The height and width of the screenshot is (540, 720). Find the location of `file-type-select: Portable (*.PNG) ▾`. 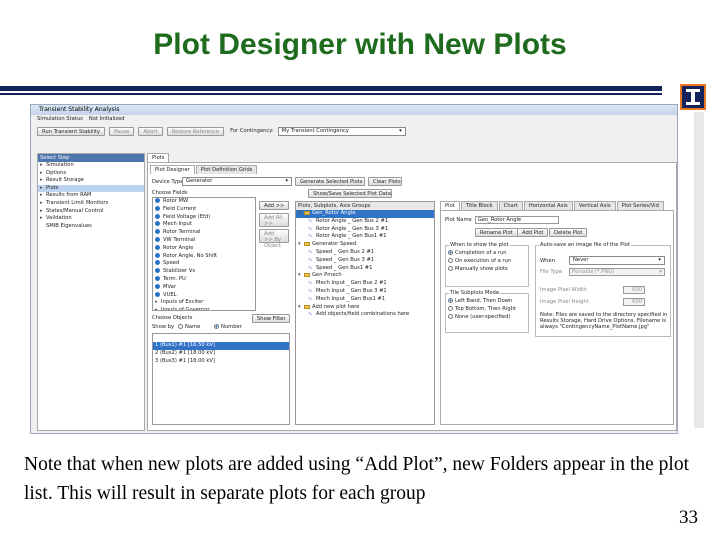

file-type-select: Portable (*.PNG) ▾ is located at coordinates (617, 272).